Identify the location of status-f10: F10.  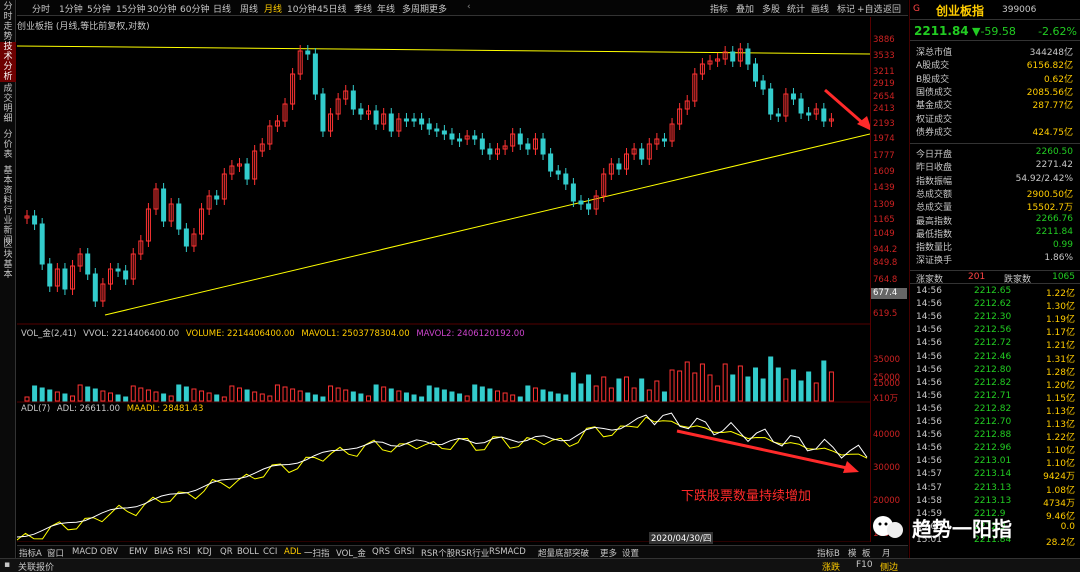
(864, 565).